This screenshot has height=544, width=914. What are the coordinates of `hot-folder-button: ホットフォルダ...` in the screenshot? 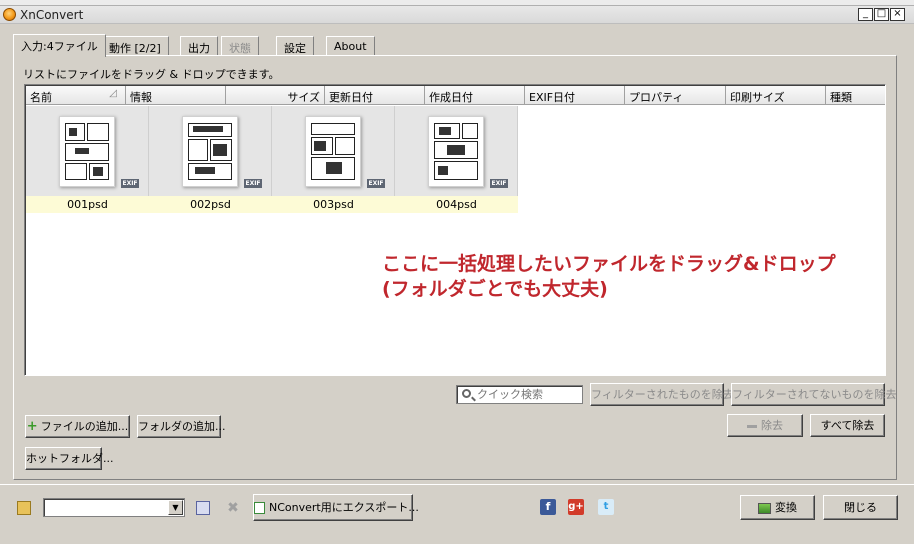 It's located at (69, 458).